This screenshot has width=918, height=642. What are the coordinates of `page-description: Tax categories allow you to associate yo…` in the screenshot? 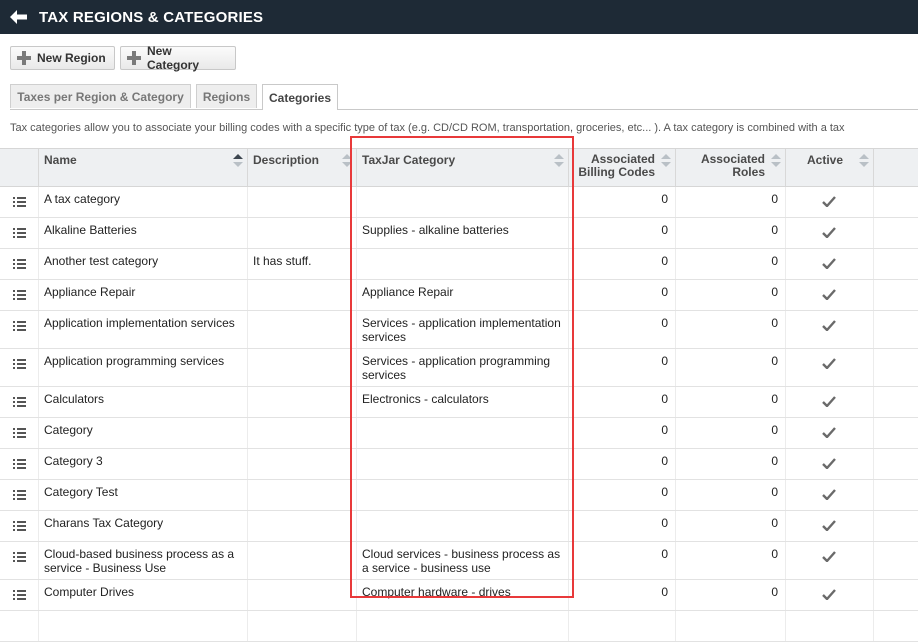 It's located at (427, 128).